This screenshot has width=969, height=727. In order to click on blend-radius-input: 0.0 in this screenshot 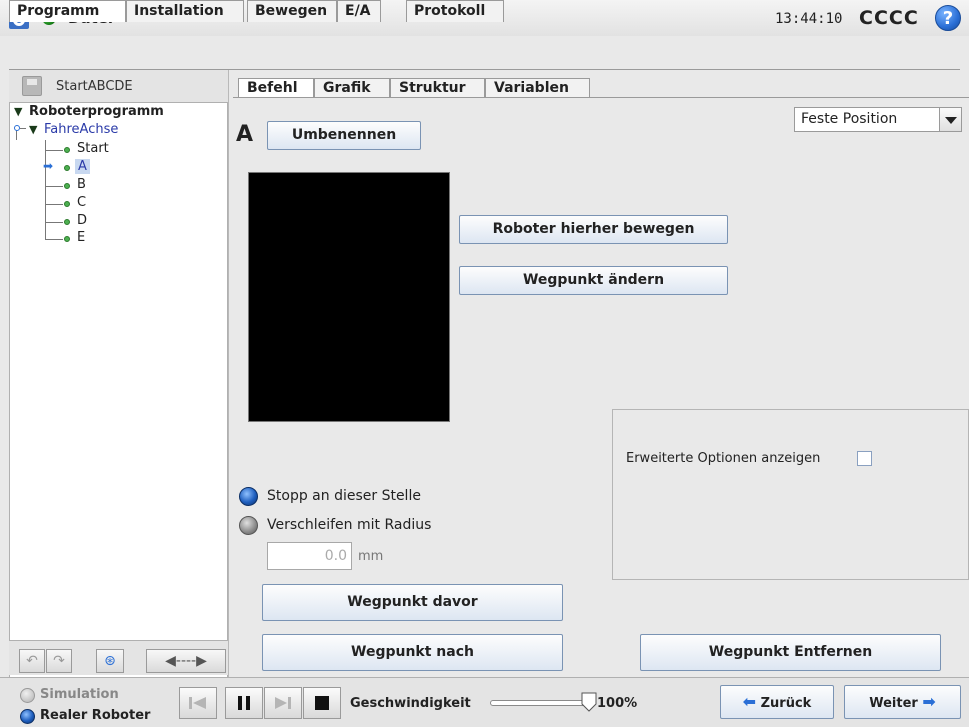, I will do `click(309, 556)`.